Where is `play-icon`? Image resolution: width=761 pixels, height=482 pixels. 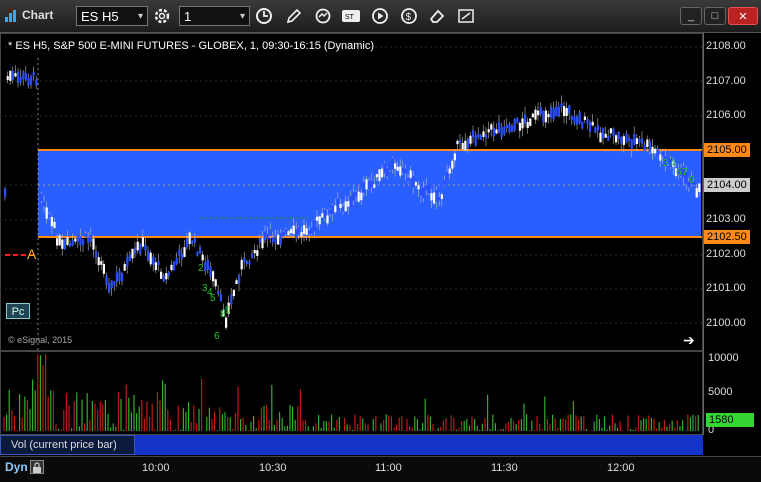
play-icon is located at coordinates (380, 16).